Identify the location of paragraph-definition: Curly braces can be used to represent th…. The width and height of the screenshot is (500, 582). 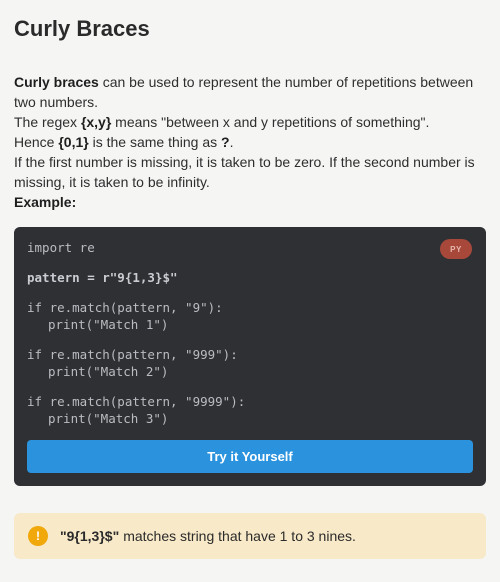
(252, 92).